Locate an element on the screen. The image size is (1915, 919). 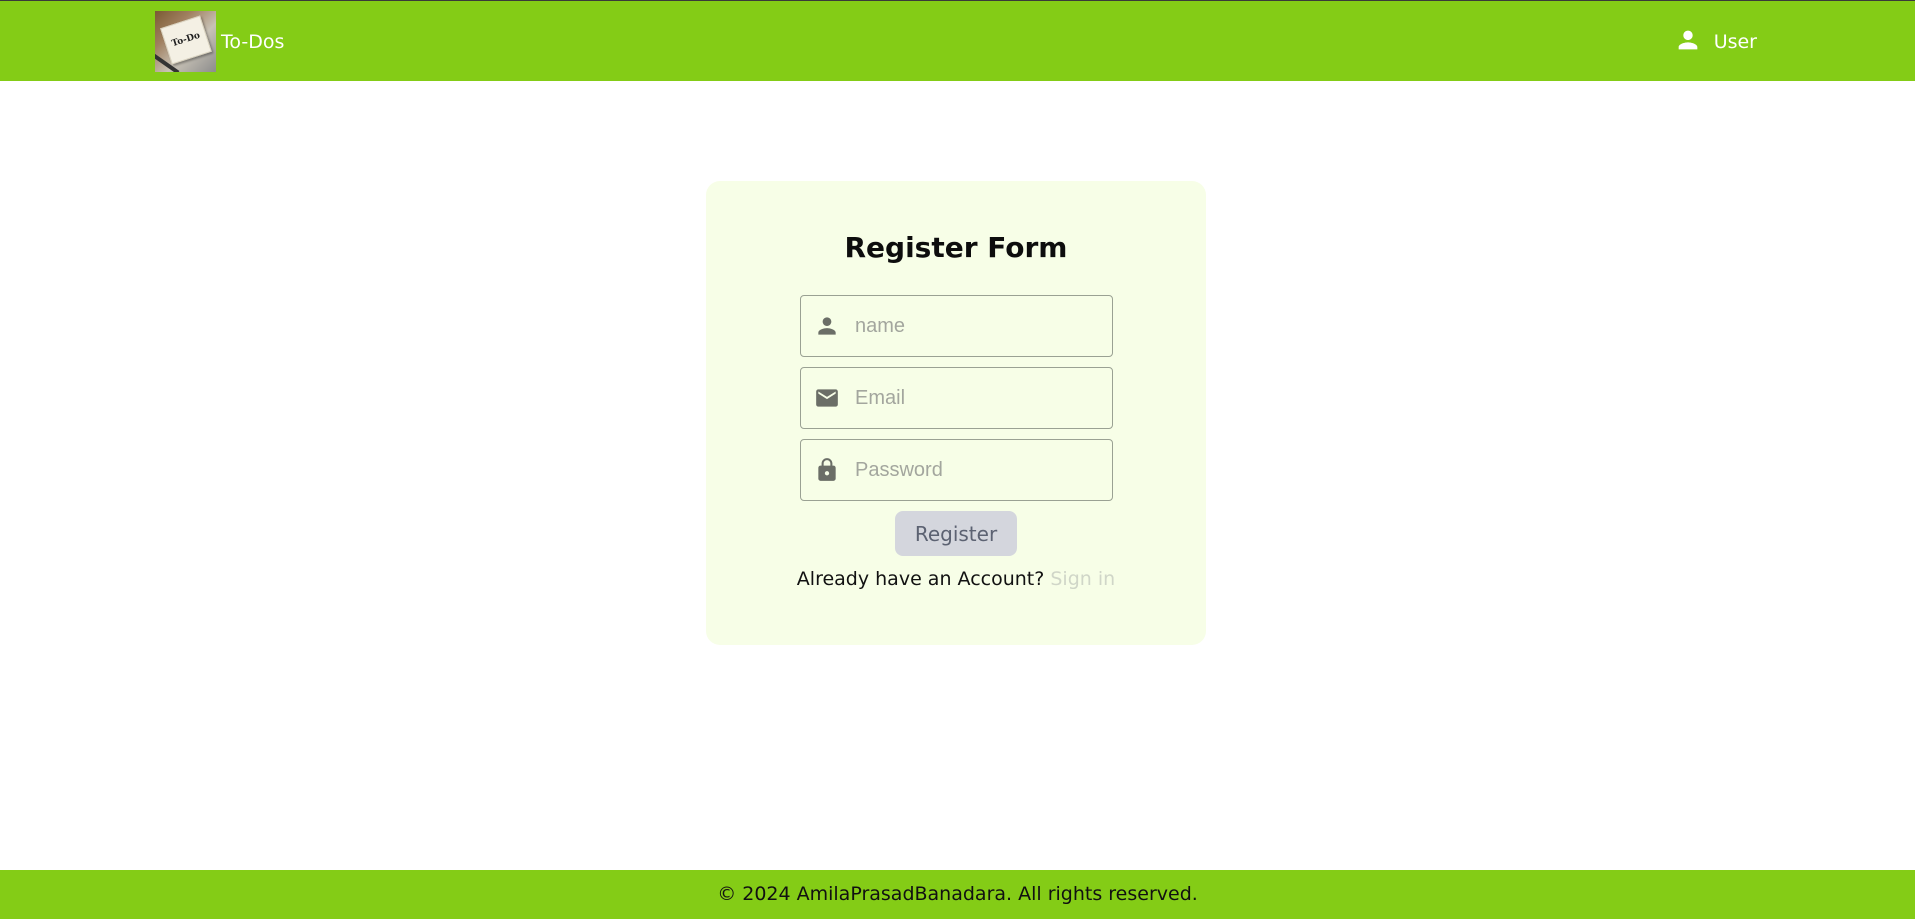
brand-name: To-Dos is located at coordinates (252, 42).